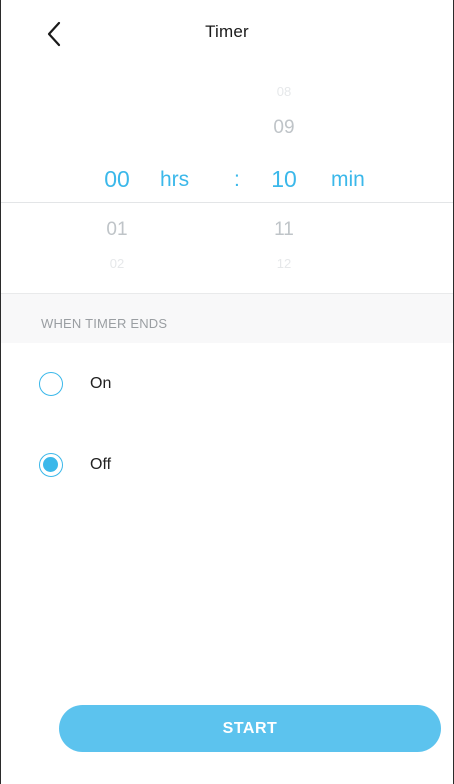  What do you see at coordinates (51, 384) in the screenshot?
I see `radio-on` at bounding box center [51, 384].